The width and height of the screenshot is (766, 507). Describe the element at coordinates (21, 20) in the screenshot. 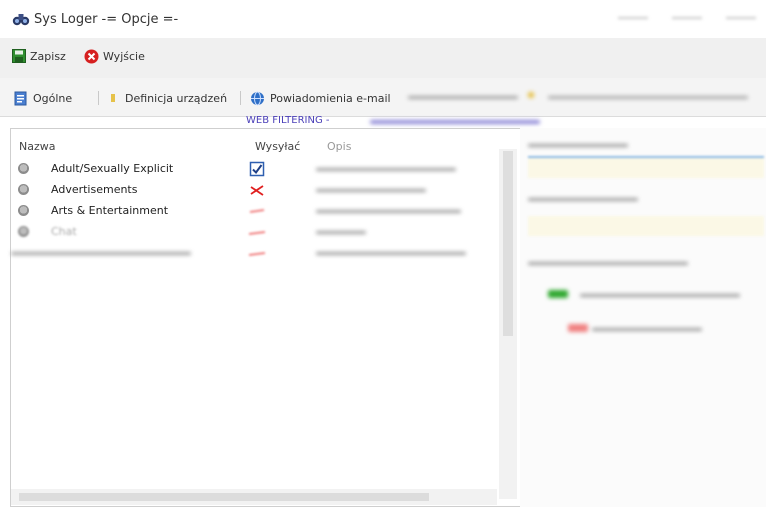

I see `binoculars-icon` at that location.